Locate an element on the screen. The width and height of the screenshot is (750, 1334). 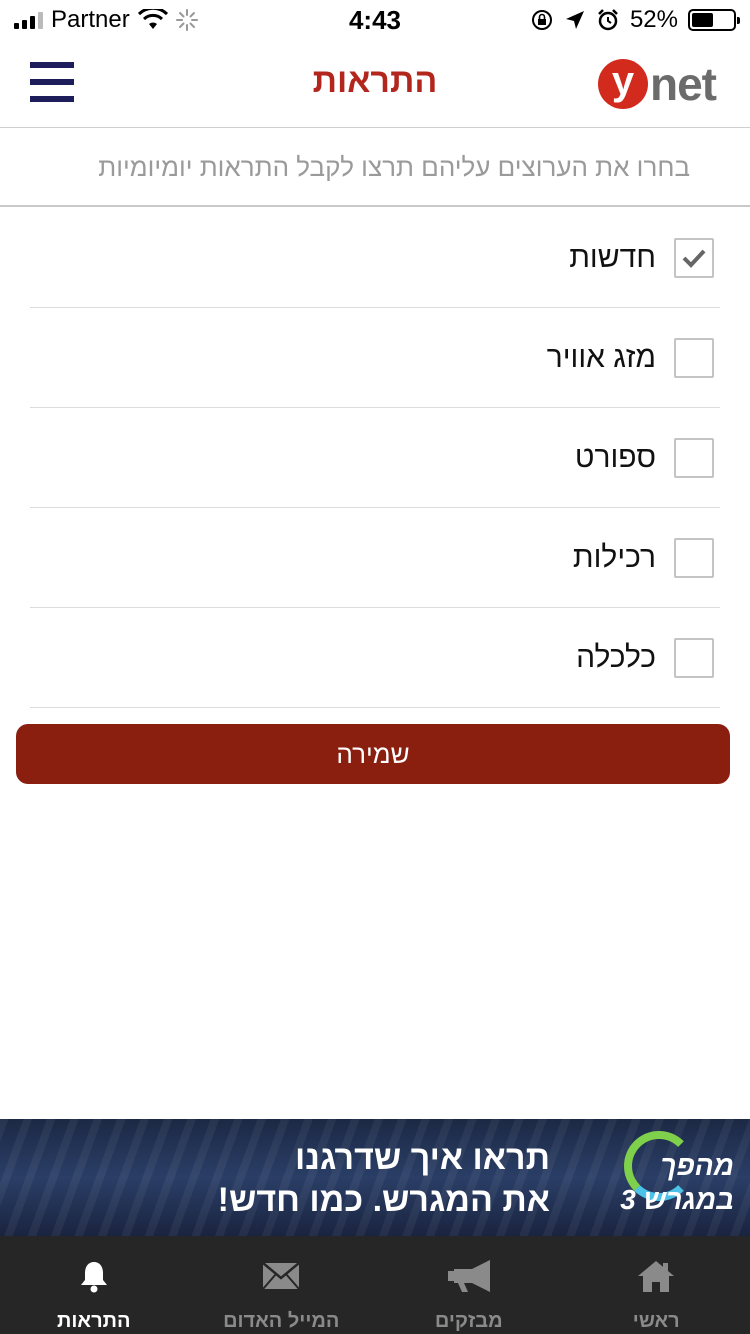
banner-logo-line-2: במגרש 3 is located at coordinates (677, 1199).